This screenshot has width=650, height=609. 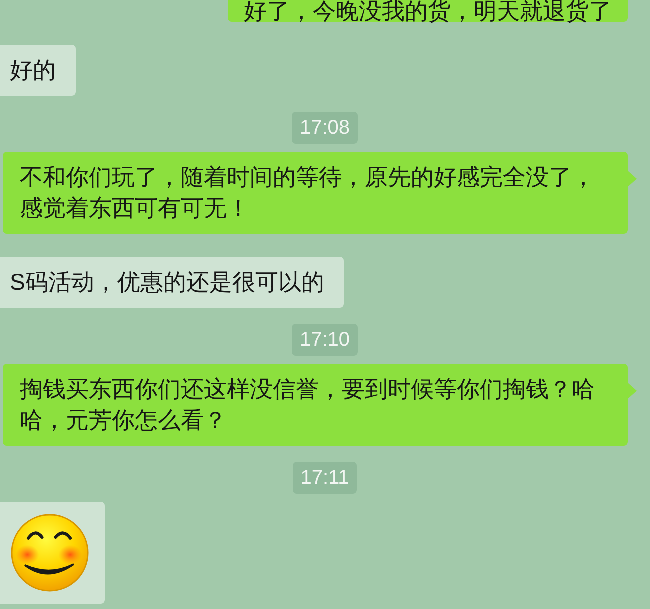 What do you see at coordinates (50, 553) in the screenshot?
I see `smiley-face-icon` at bounding box center [50, 553].